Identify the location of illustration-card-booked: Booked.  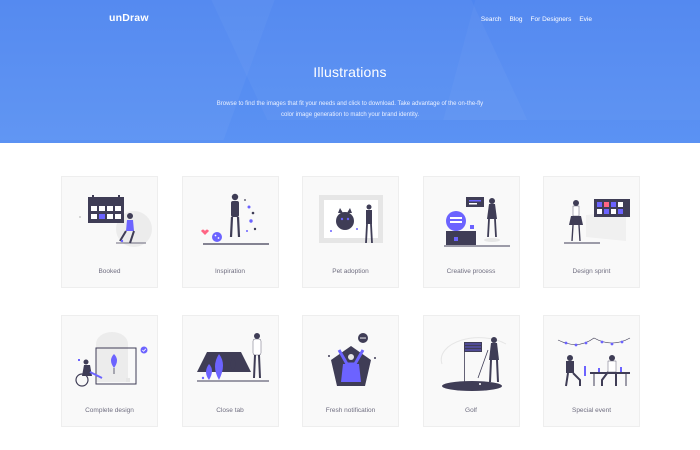
(109, 232).